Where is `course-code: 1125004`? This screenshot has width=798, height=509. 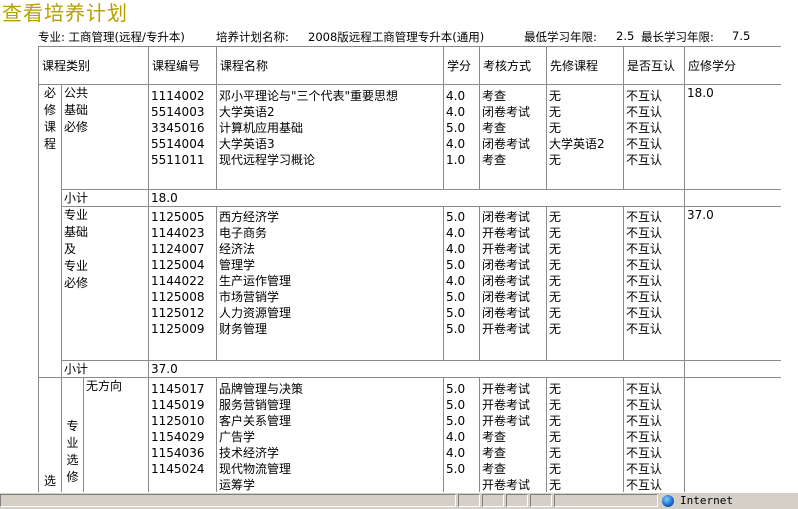 course-code: 1125004 is located at coordinates (178, 265).